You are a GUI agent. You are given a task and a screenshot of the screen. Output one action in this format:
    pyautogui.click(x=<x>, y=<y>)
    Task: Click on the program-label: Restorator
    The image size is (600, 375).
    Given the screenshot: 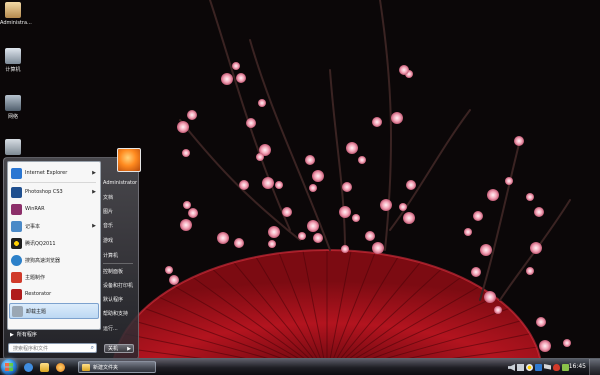 What is the action you would take?
    pyautogui.click(x=38, y=294)
    